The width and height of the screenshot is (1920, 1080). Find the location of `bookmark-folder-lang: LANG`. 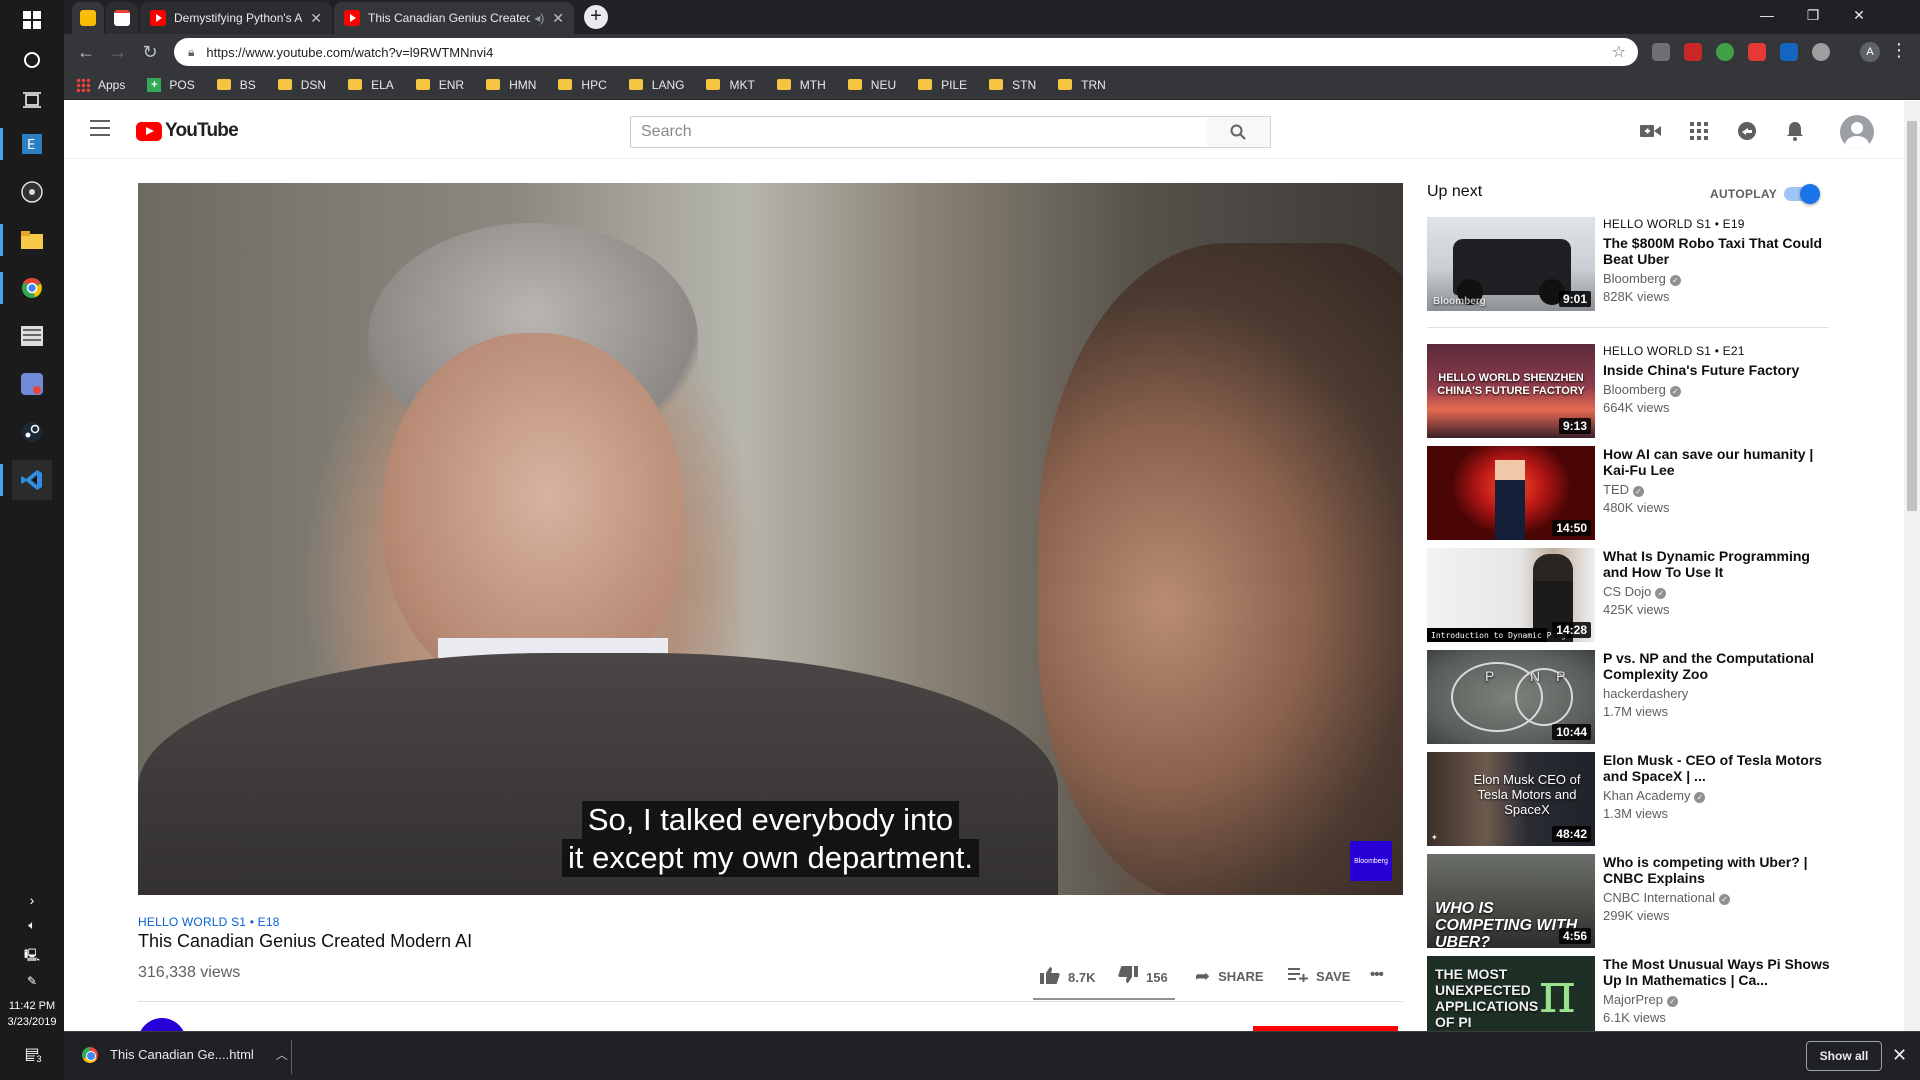

bookmark-folder-lang: LANG is located at coordinates (656, 85).